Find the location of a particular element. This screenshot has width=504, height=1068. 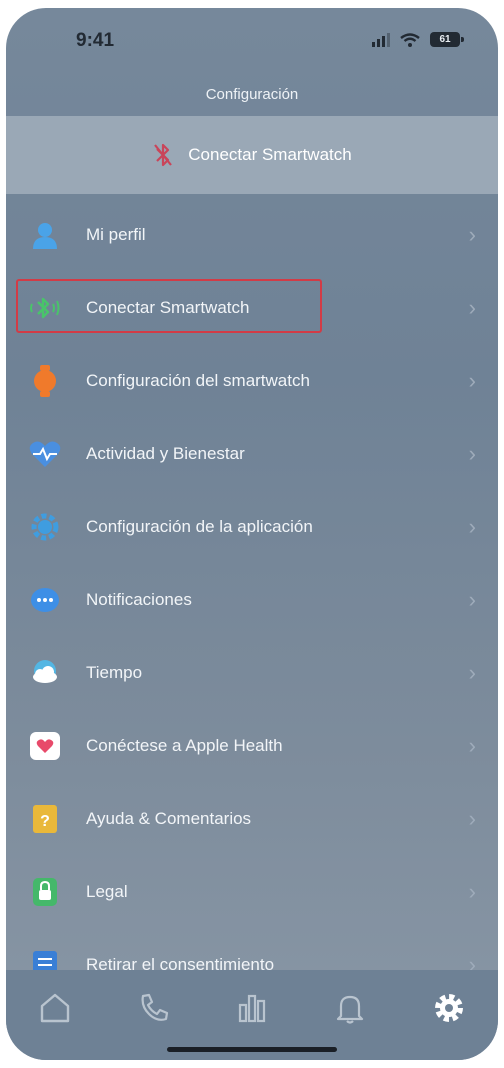

weather-icon is located at coordinates (45, 673).